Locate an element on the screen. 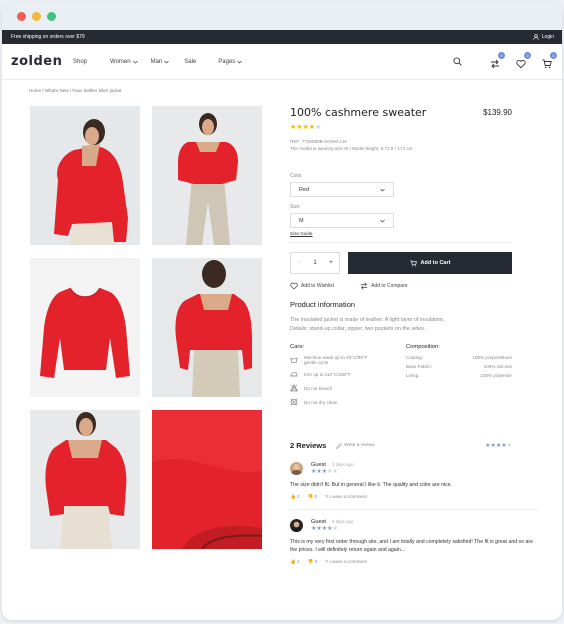 The width and height of the screenshot is (564, 624). review-date: 9 days ago is located at coordinates (342, 521).